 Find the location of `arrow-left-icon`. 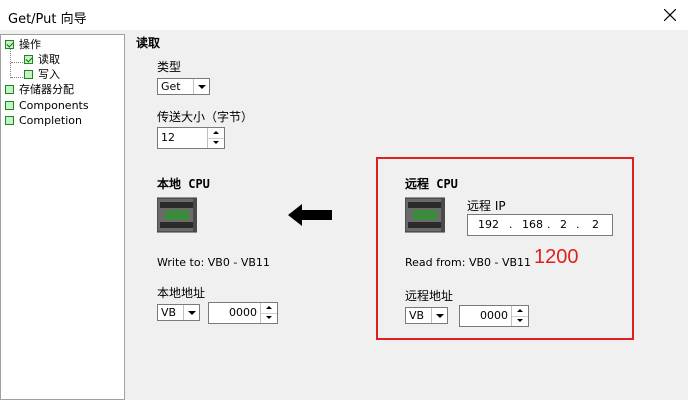

arrow-left-icon is located at coordinates (310, 215).